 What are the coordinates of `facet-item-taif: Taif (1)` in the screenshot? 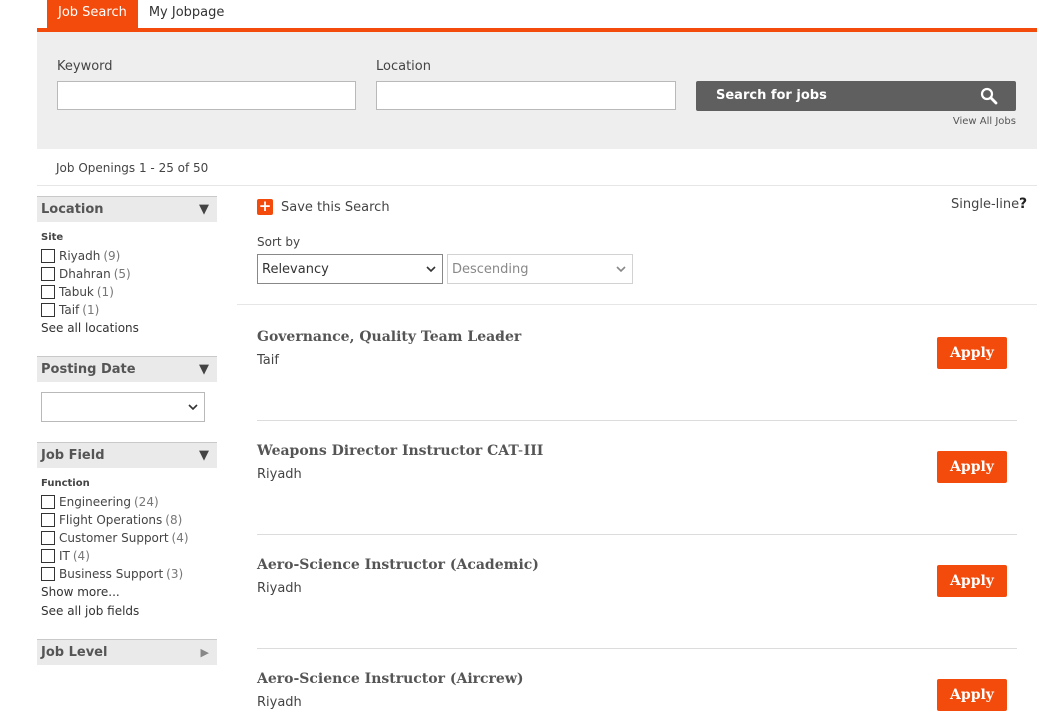 It's located at (70, 310).